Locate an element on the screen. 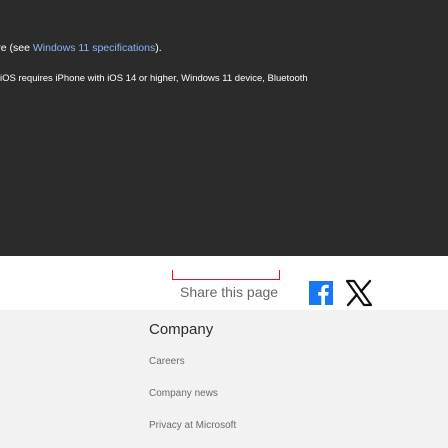 The image size is (448, 448). hardware-requirement: dware (see Windows 11 specifications). is located at coordinates (81, 48).